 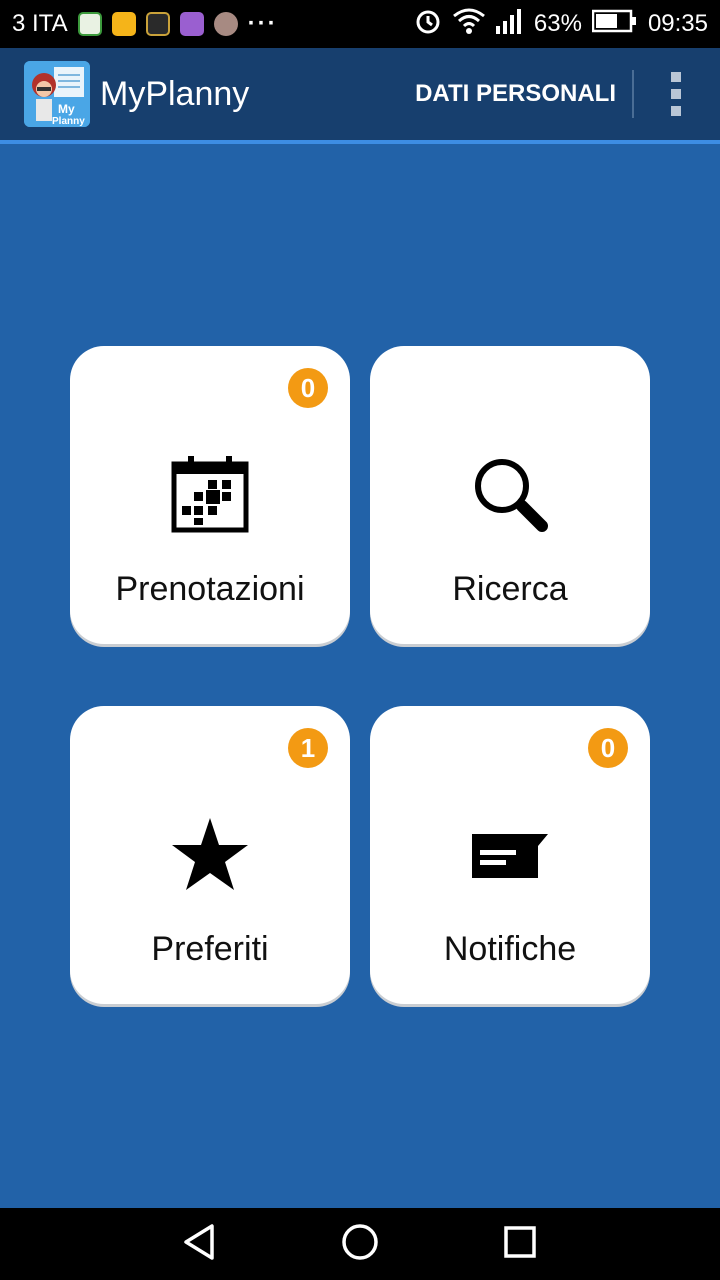 I want to click on tile-ricerca: Ricerca, so click(x=510, y=495).